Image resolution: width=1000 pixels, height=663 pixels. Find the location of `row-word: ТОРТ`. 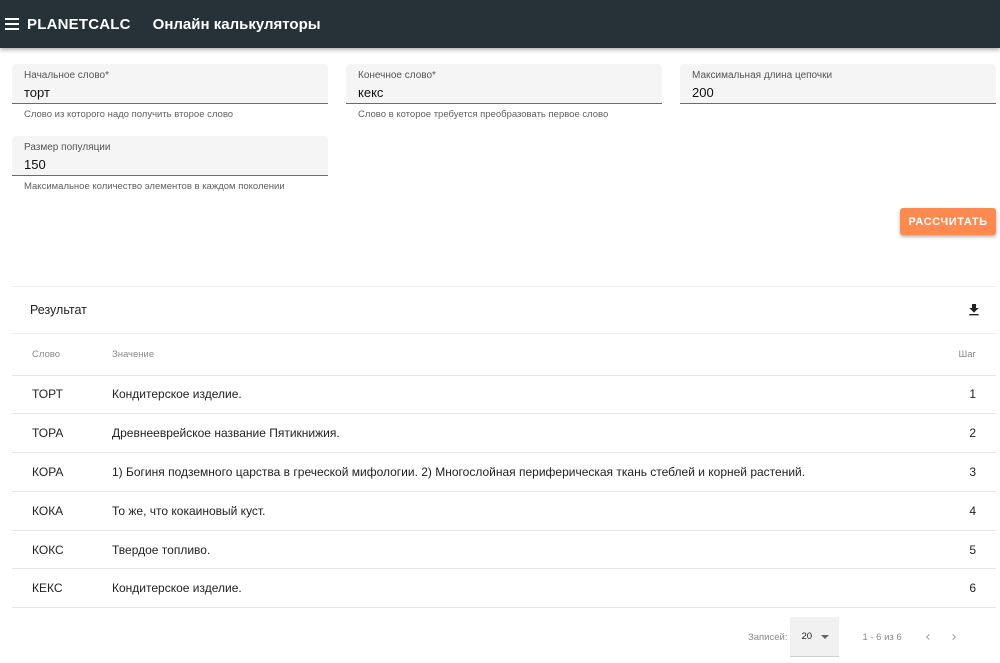

row-word: ТОРТ is located at coordinates (52, 395).